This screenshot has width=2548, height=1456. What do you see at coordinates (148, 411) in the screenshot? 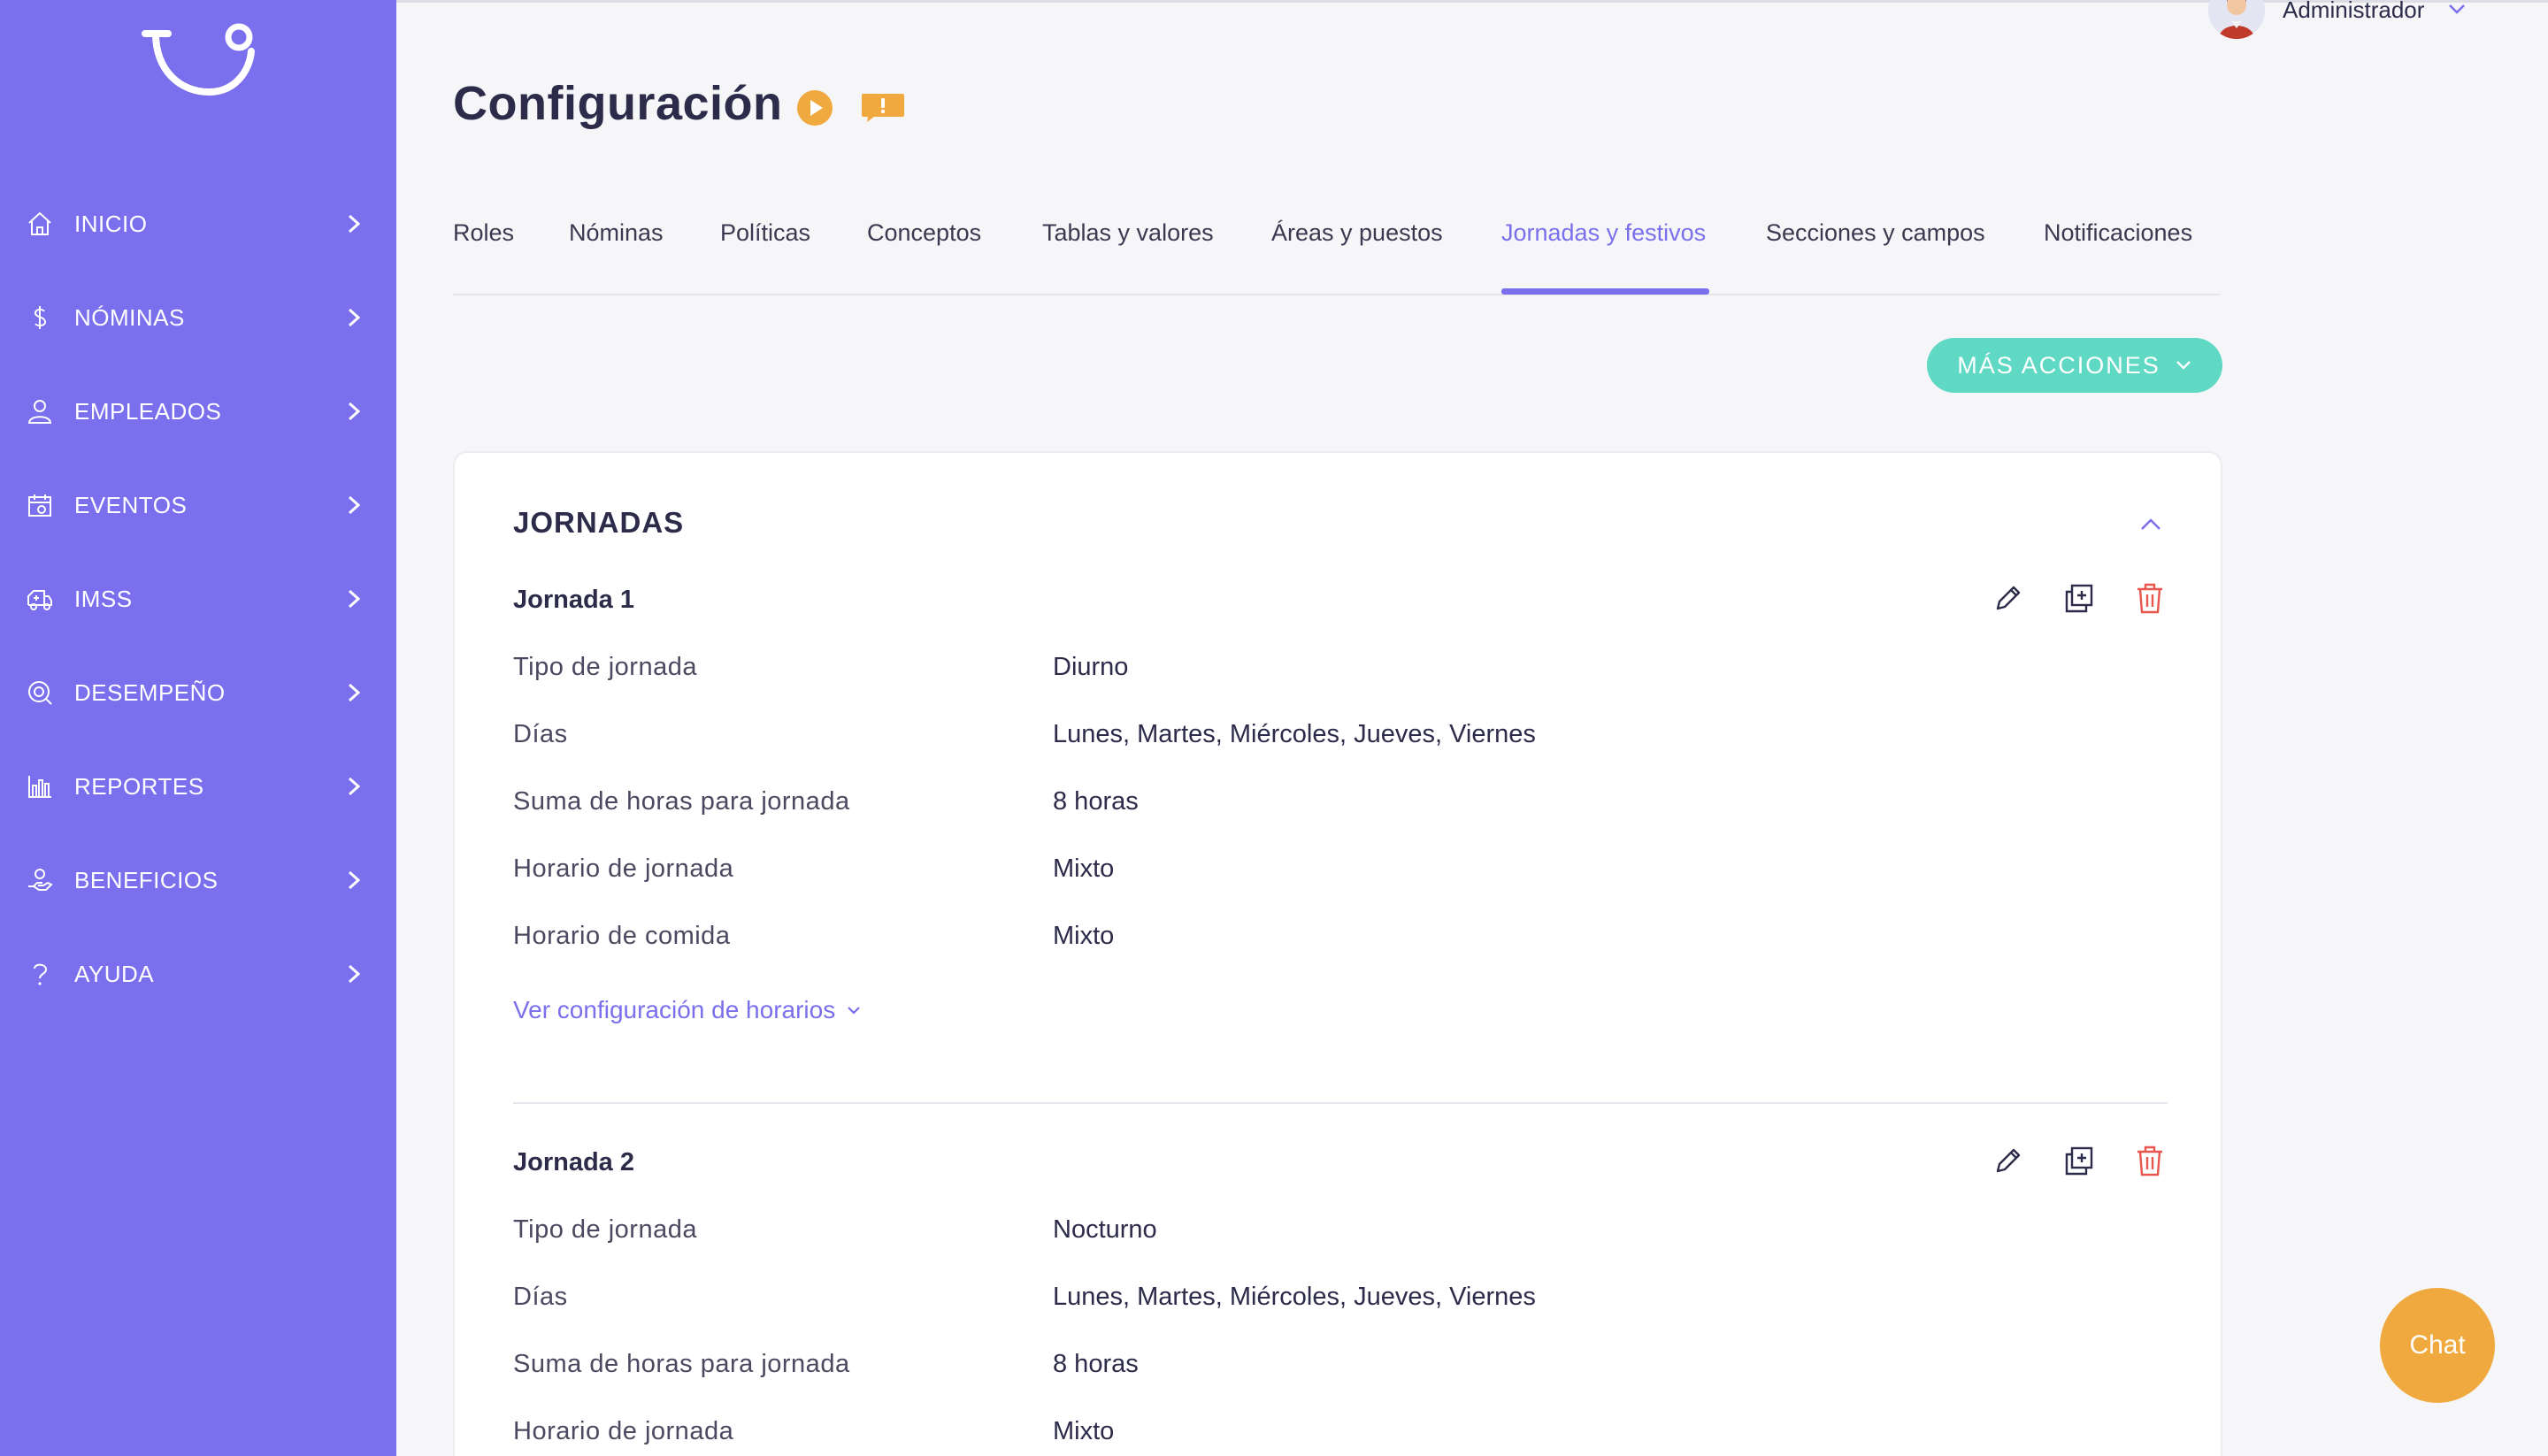
I see `sidebar-item-label: EMPLEADOS` at bounding box center [148, 411].